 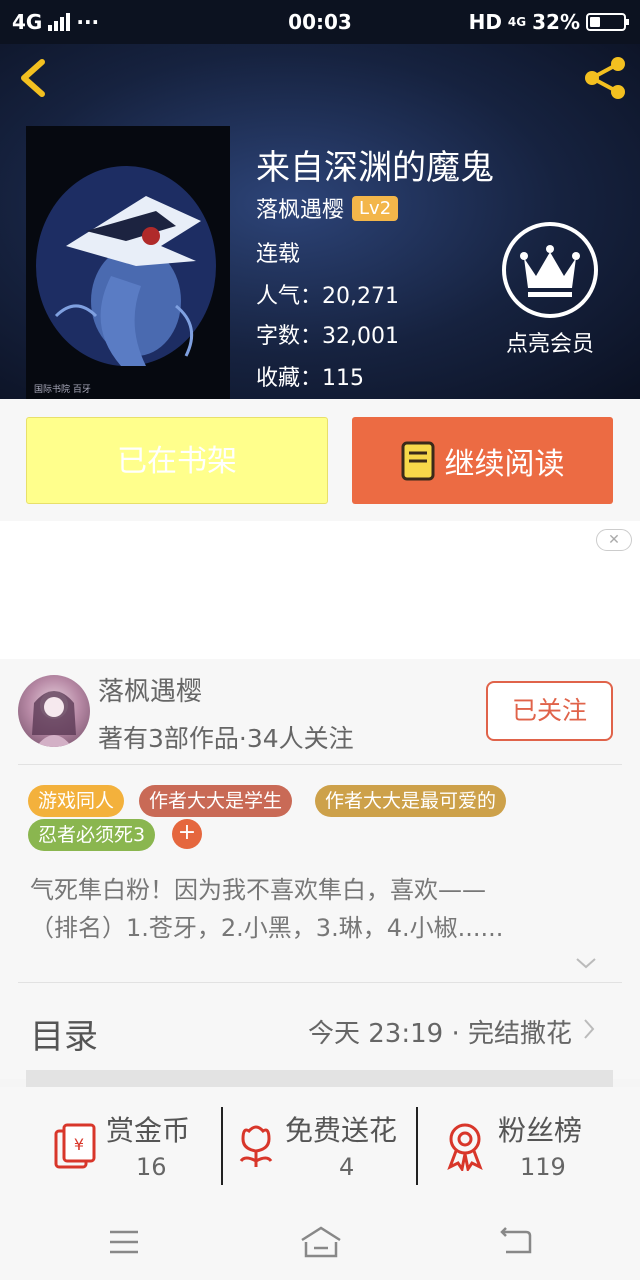 I want to click on share-button, so click(x=605, y=78).